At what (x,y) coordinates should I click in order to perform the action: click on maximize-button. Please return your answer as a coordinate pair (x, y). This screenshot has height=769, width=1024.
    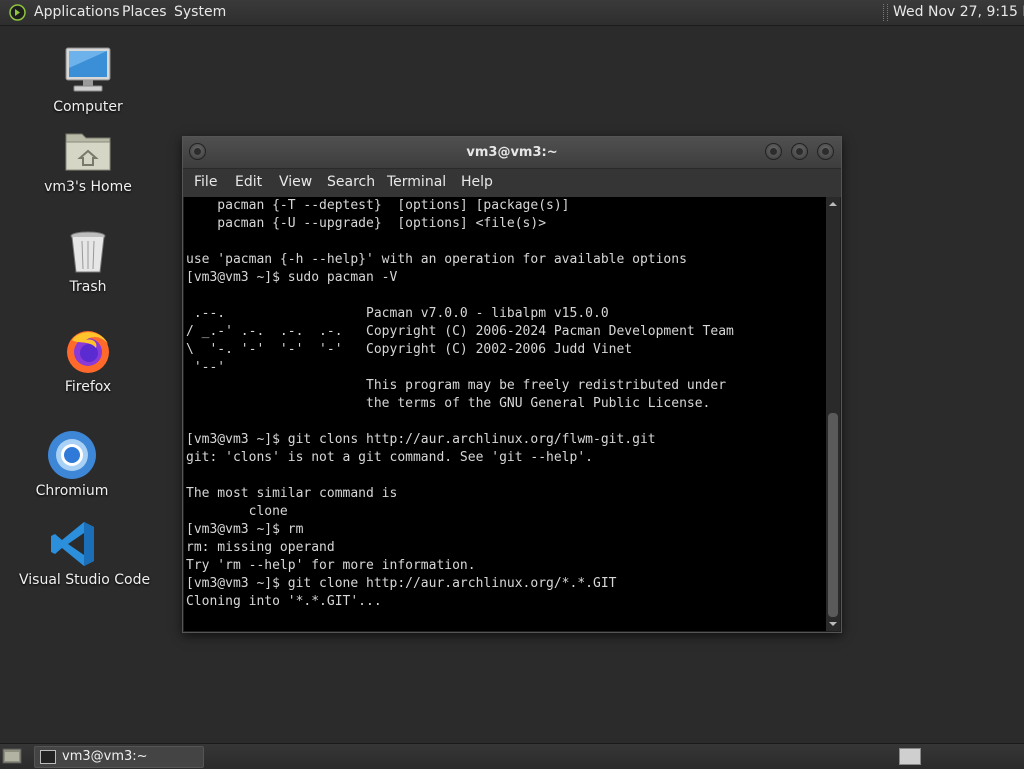
    Looking at the image, I should click on (799, 151).